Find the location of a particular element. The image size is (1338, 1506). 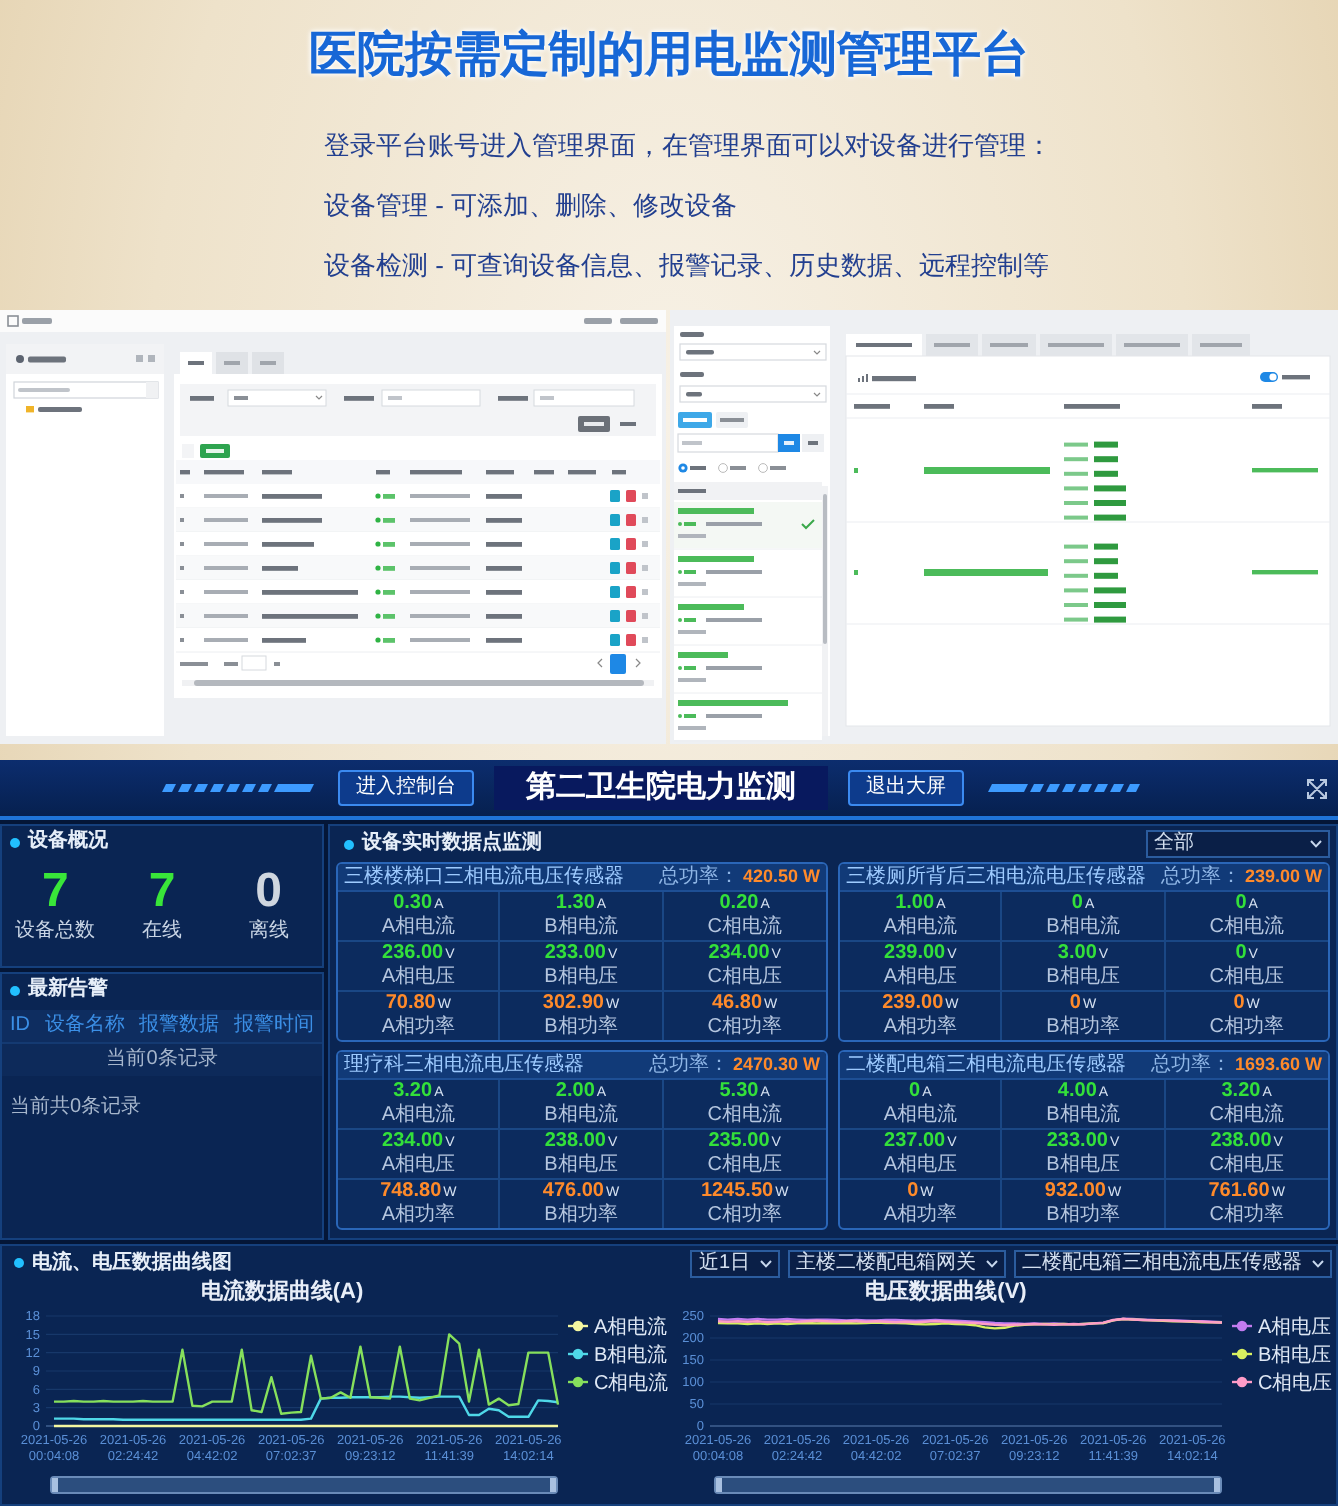

panel-title: 设备实时数据点监测 is located at coordinates (452, 844).